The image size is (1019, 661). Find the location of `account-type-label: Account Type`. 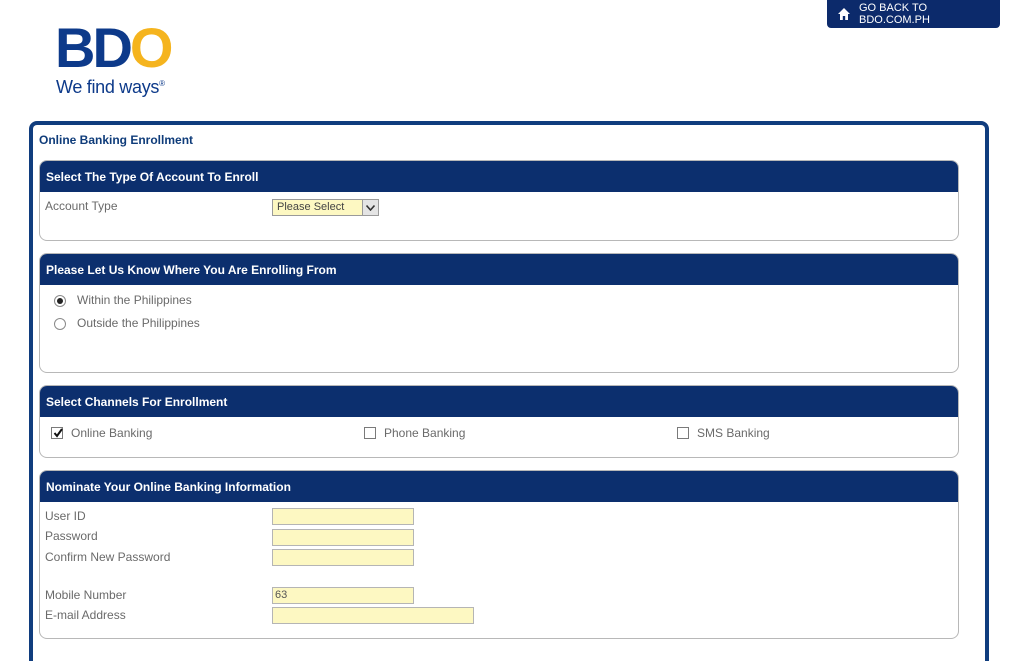

account-type-label: Account Type is located at coordinates (81, 206).